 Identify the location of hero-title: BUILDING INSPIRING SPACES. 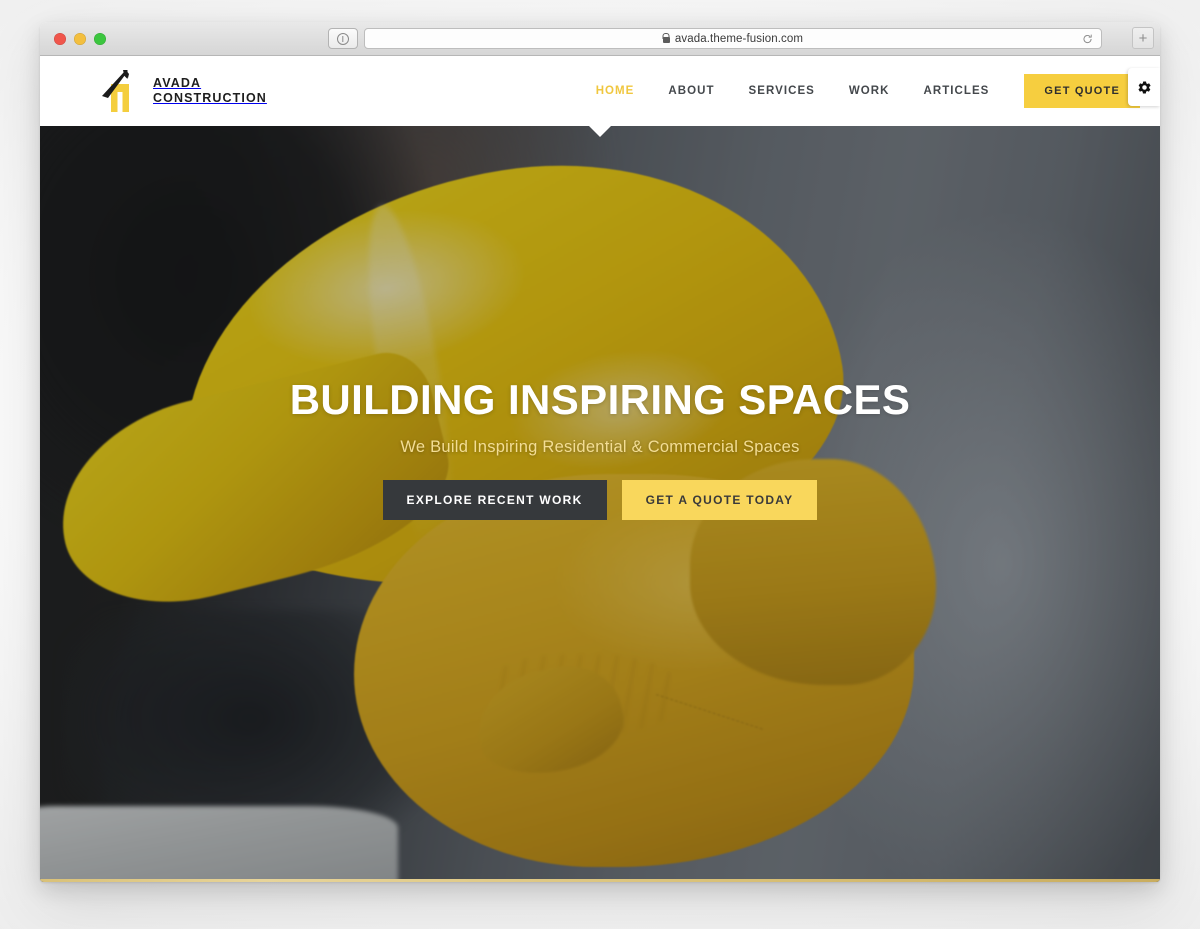
(600, 399).